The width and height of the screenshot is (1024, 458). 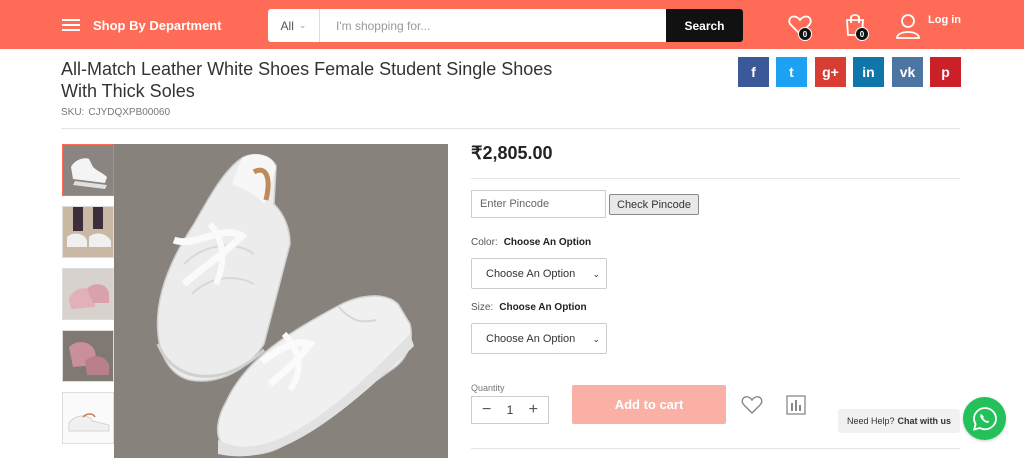 I want to click on pinterest-icon: p, so click(x=945, y=72).